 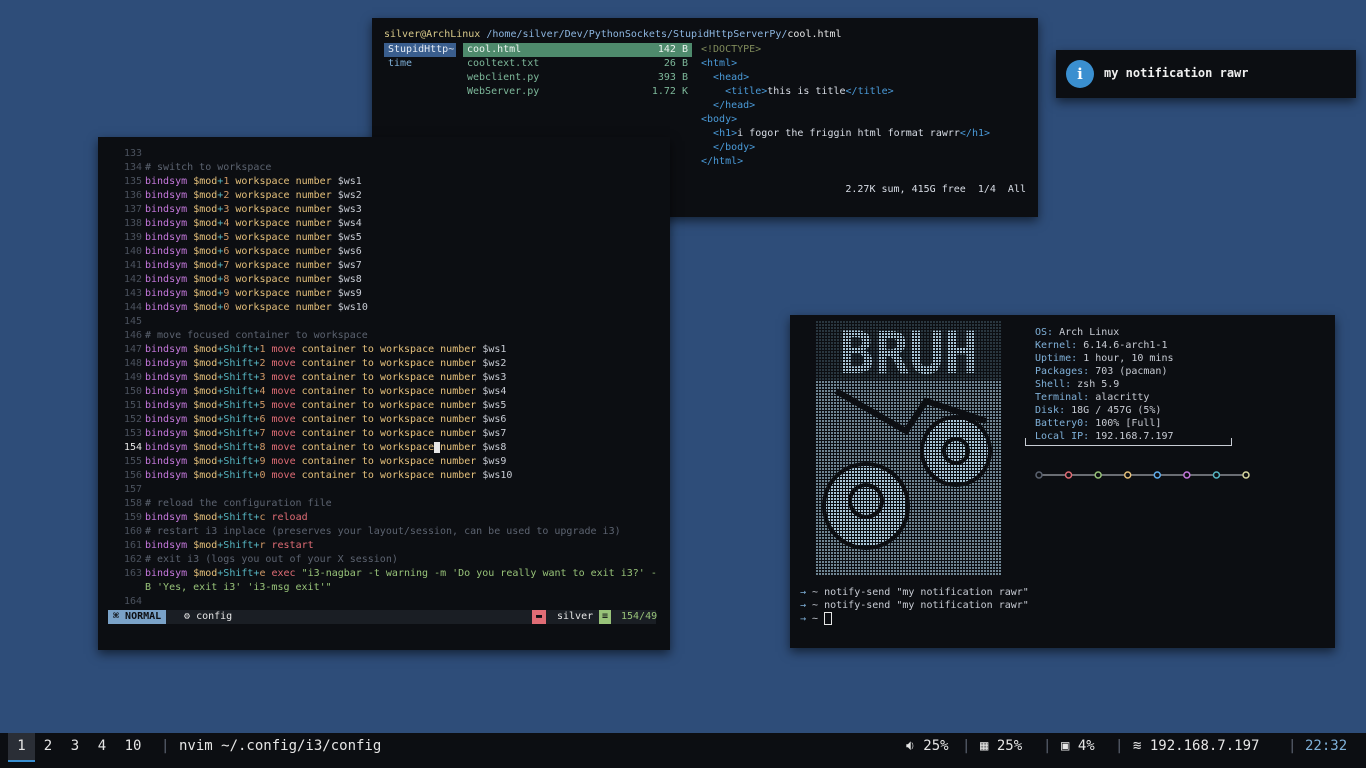 I want to click on ascii-word: BRUH, so click(x=909, y=354).